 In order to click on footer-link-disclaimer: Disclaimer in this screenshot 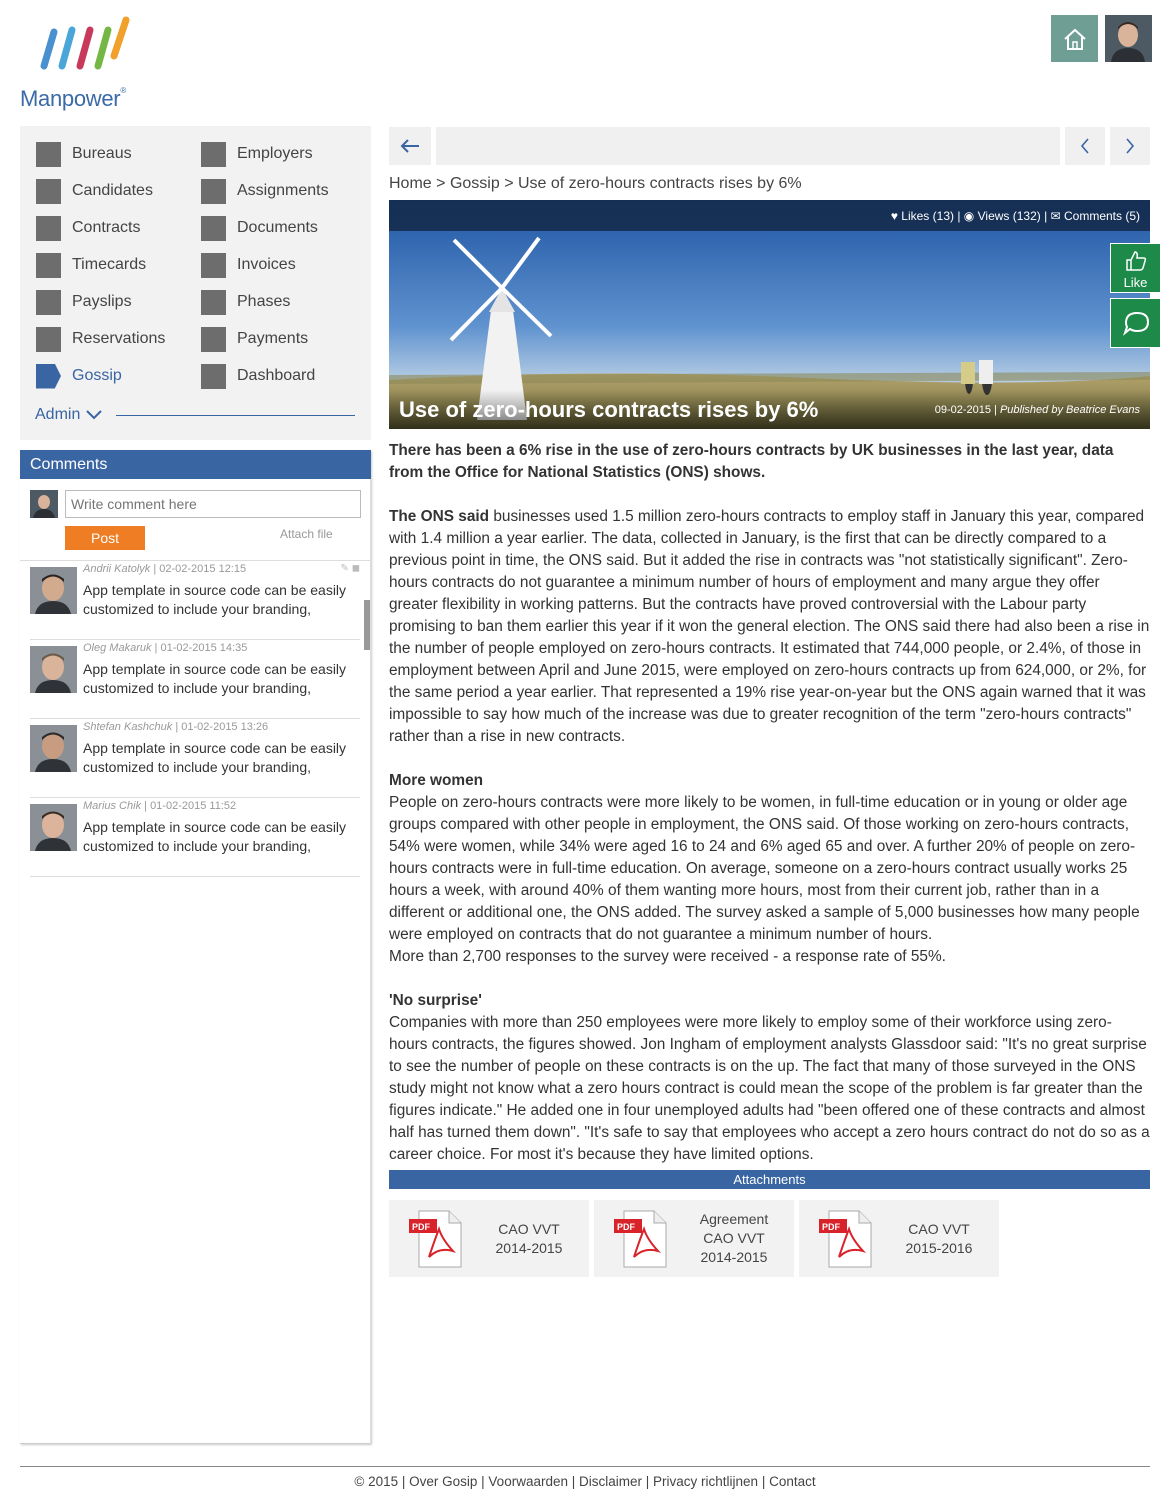, I will do `click(610, 1481)`.